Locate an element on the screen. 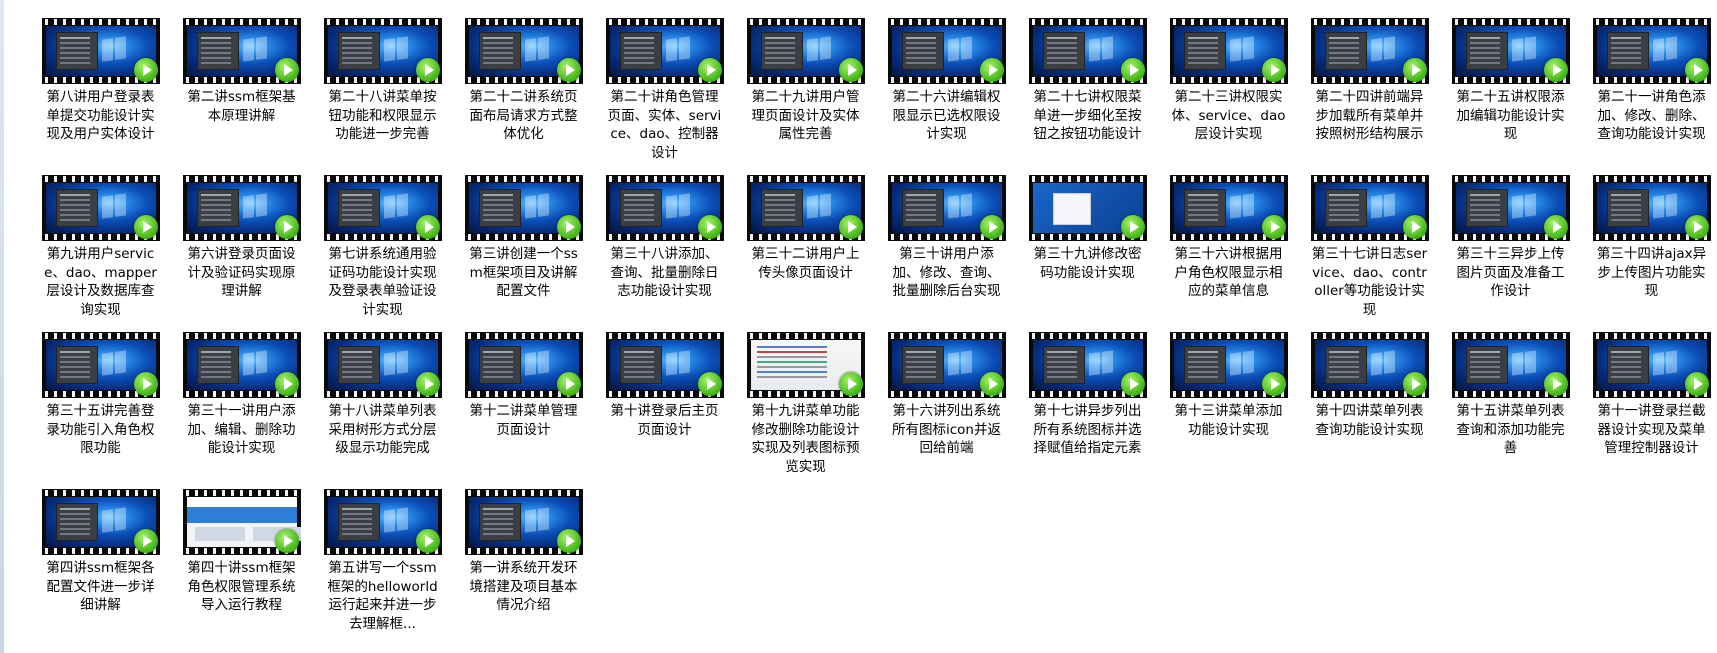 This screenshot has width=1717, height=653. video-file-item: 第十一讲登录拦截器设计实现及菜单管理控制器设计 is located at coordinates (1649, 410).